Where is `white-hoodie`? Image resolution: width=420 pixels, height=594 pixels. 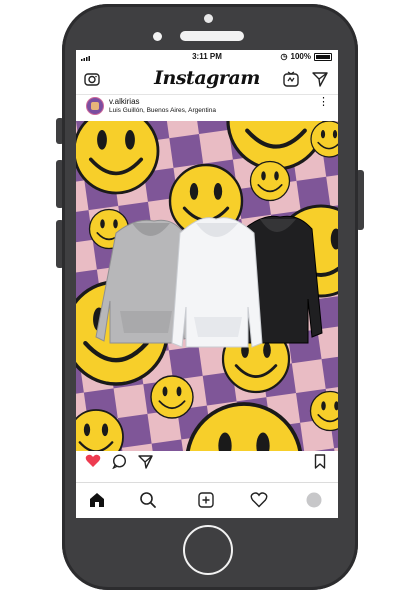 white-hoodie is located at coordinates (217, 282).